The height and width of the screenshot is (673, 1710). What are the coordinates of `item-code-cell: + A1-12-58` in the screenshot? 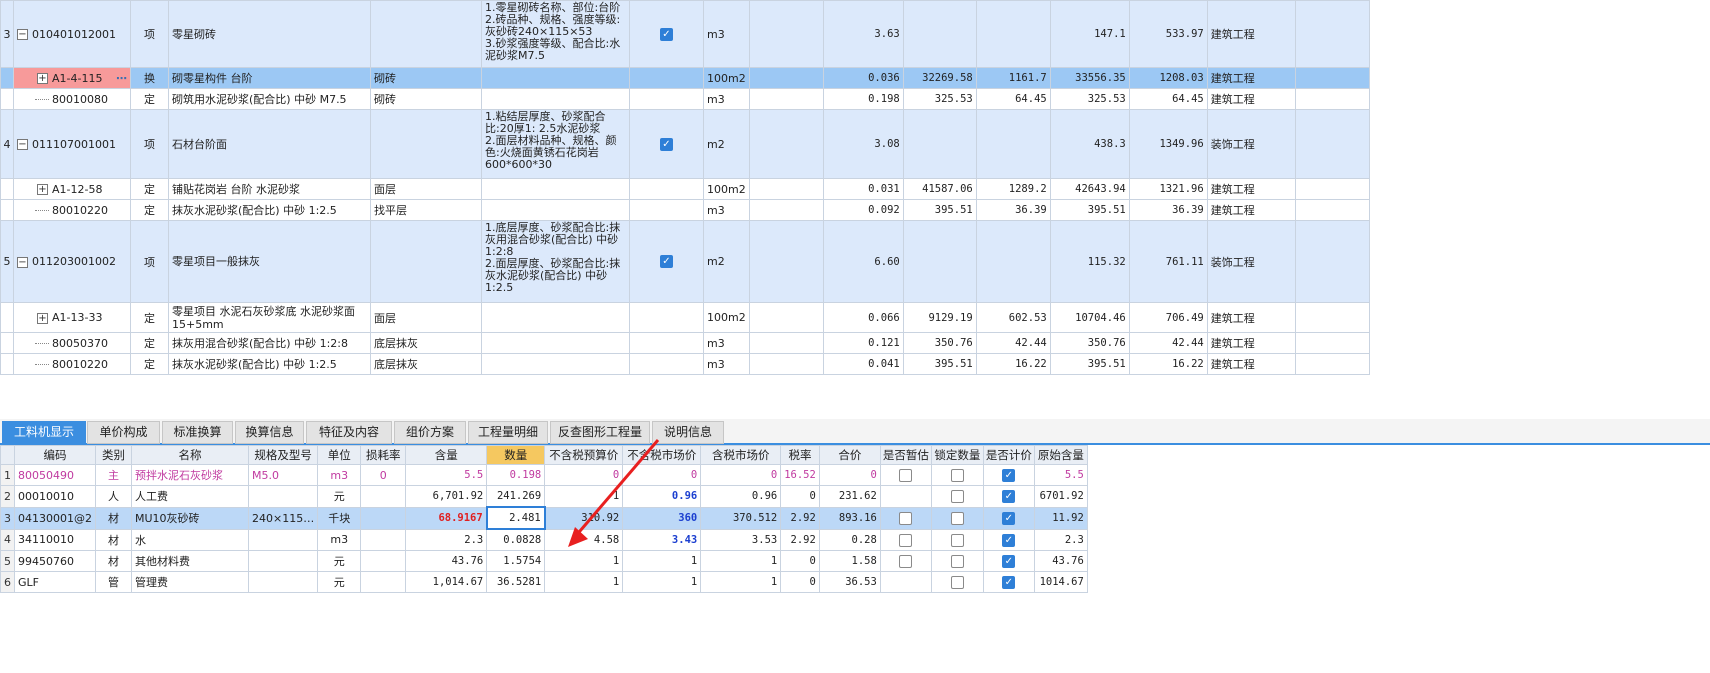 It's located at (72, 189).